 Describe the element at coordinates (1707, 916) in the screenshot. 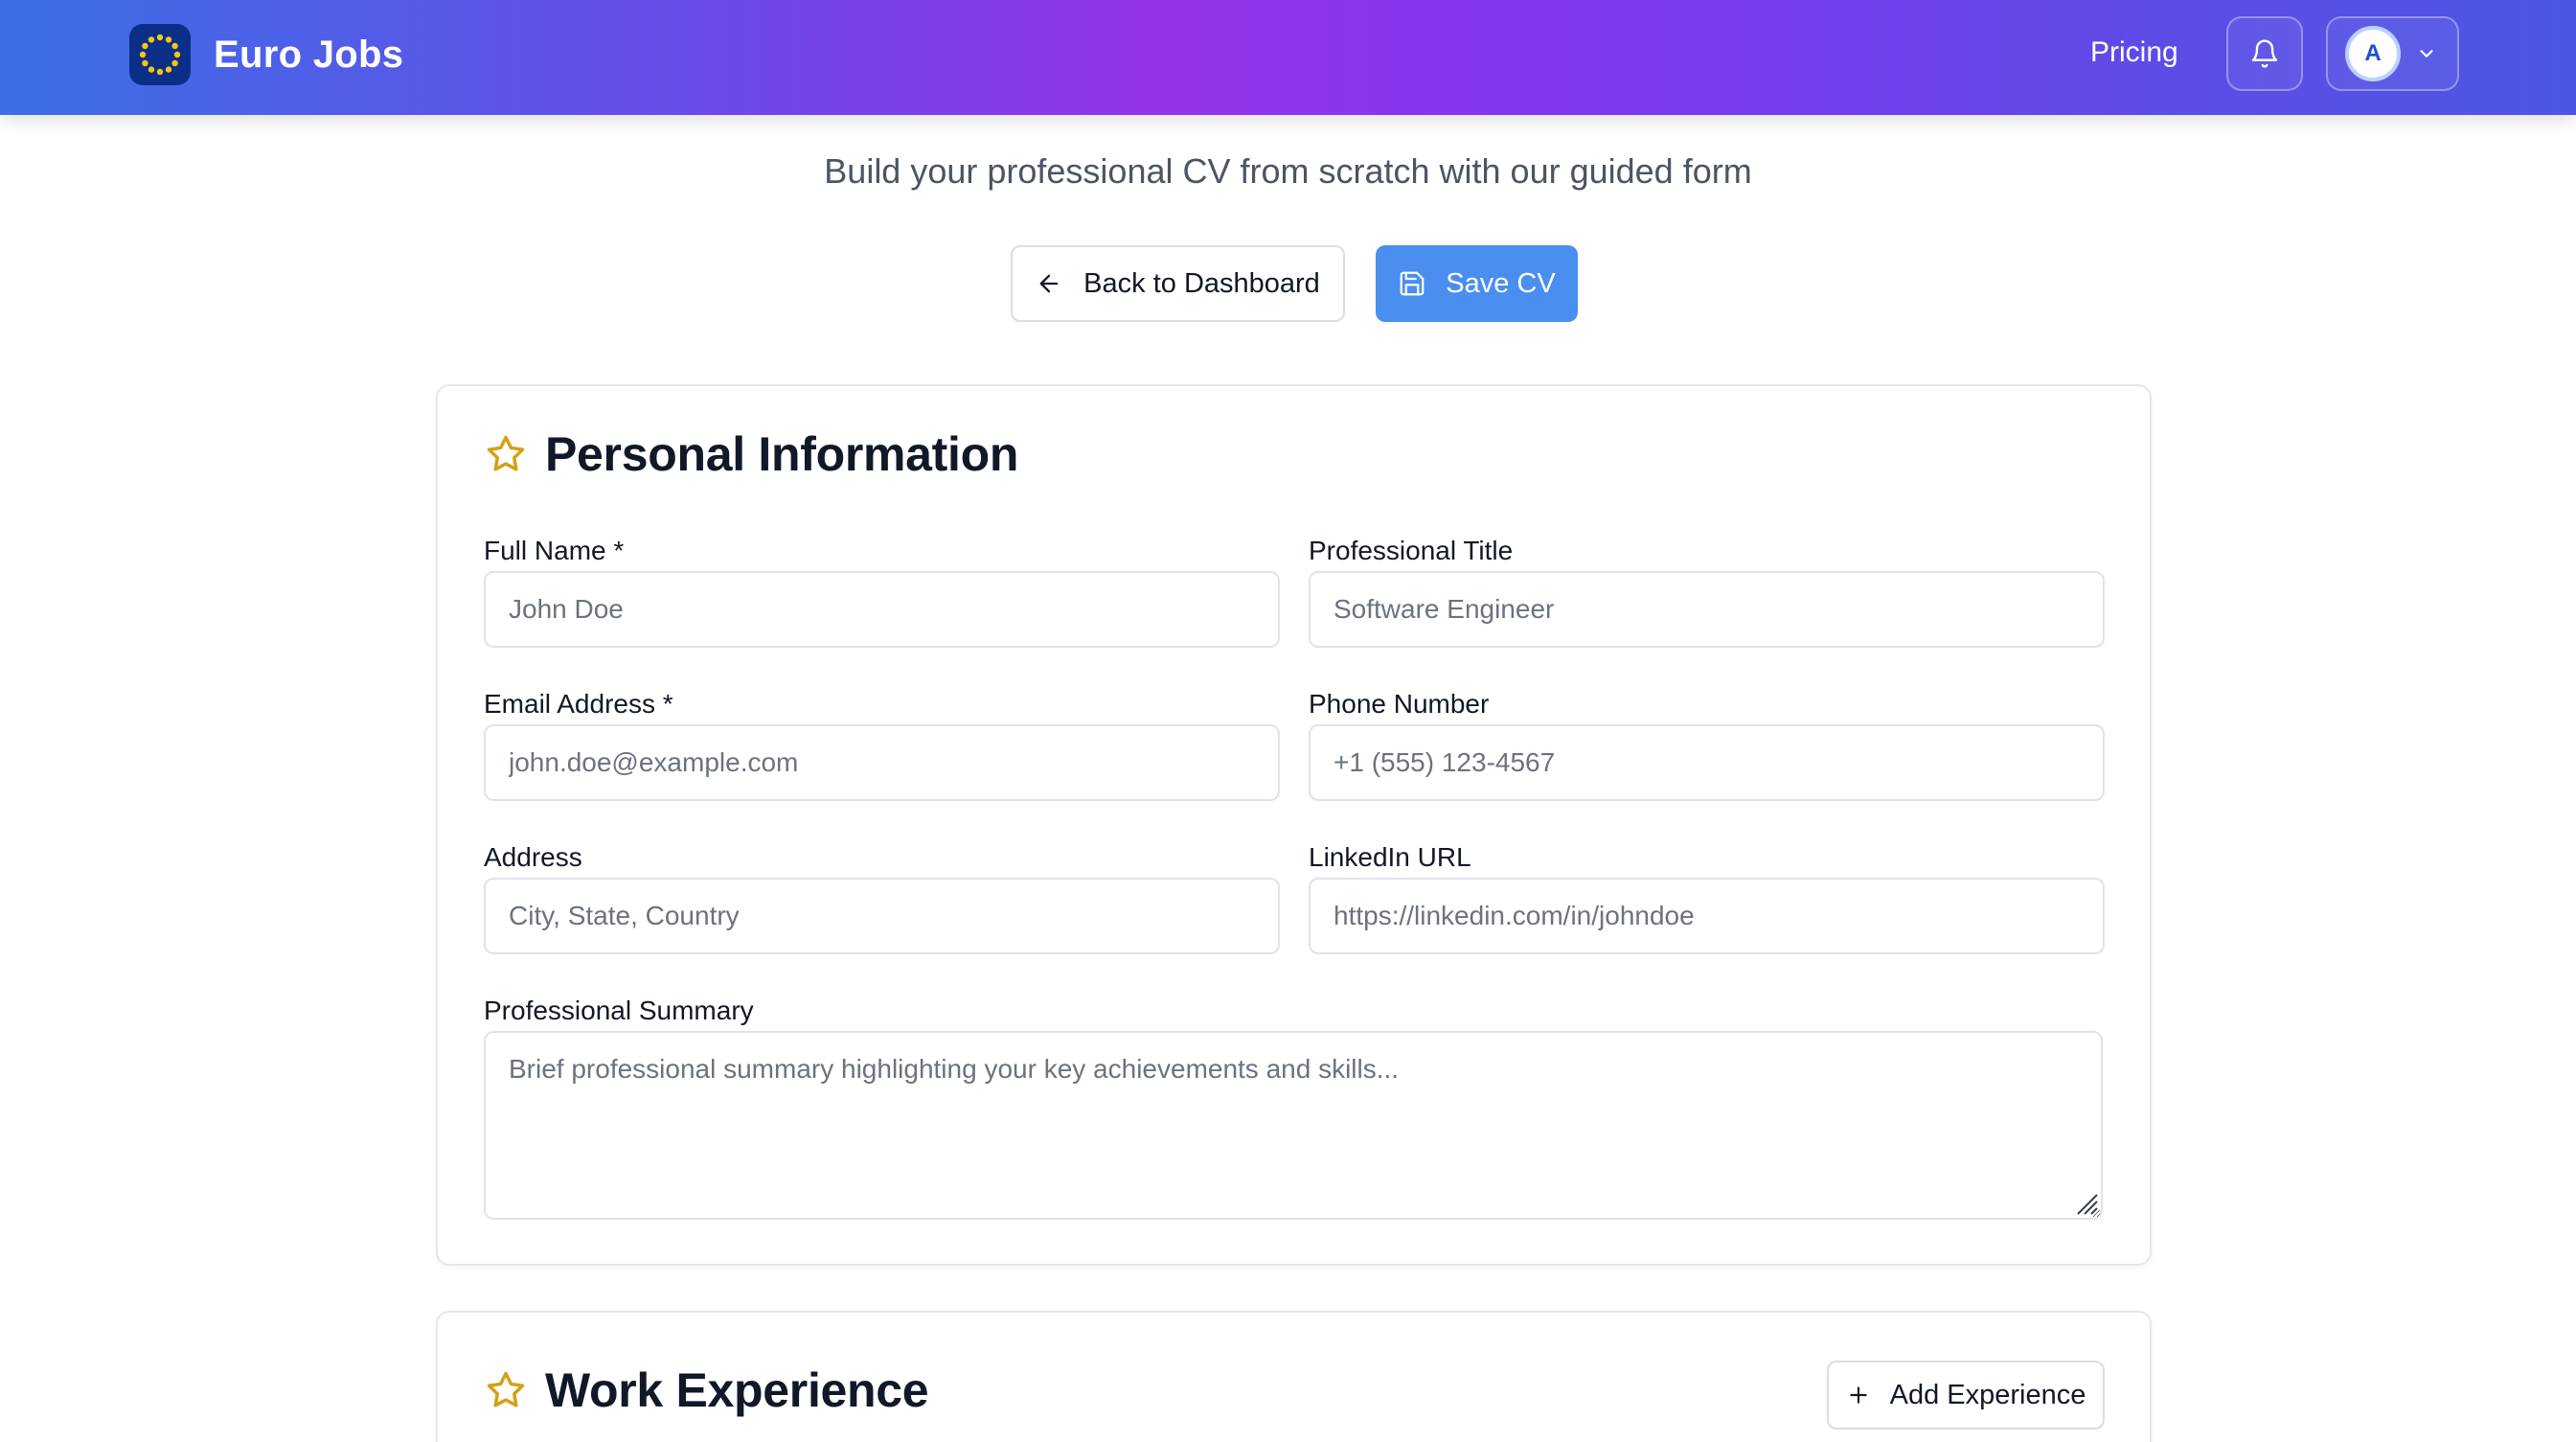

I see `linkedin-input` at that location.